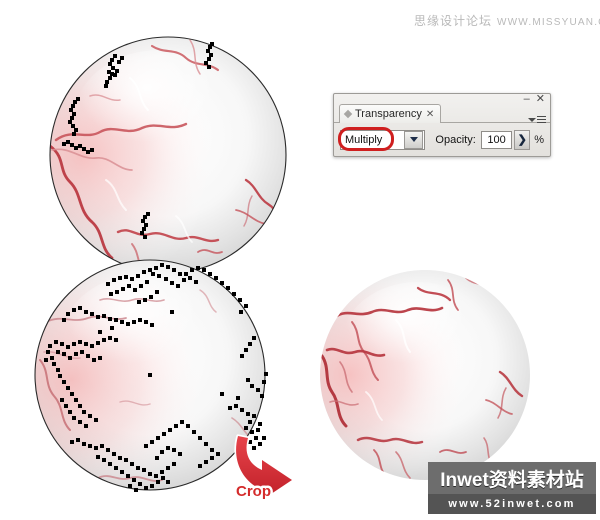 The height and width of the screenshot is (520, 600). What do you see at coordinates (430, 114) in the screenshot?
I see `tab-close-icon: ✕` at bounding box center [430, 114].